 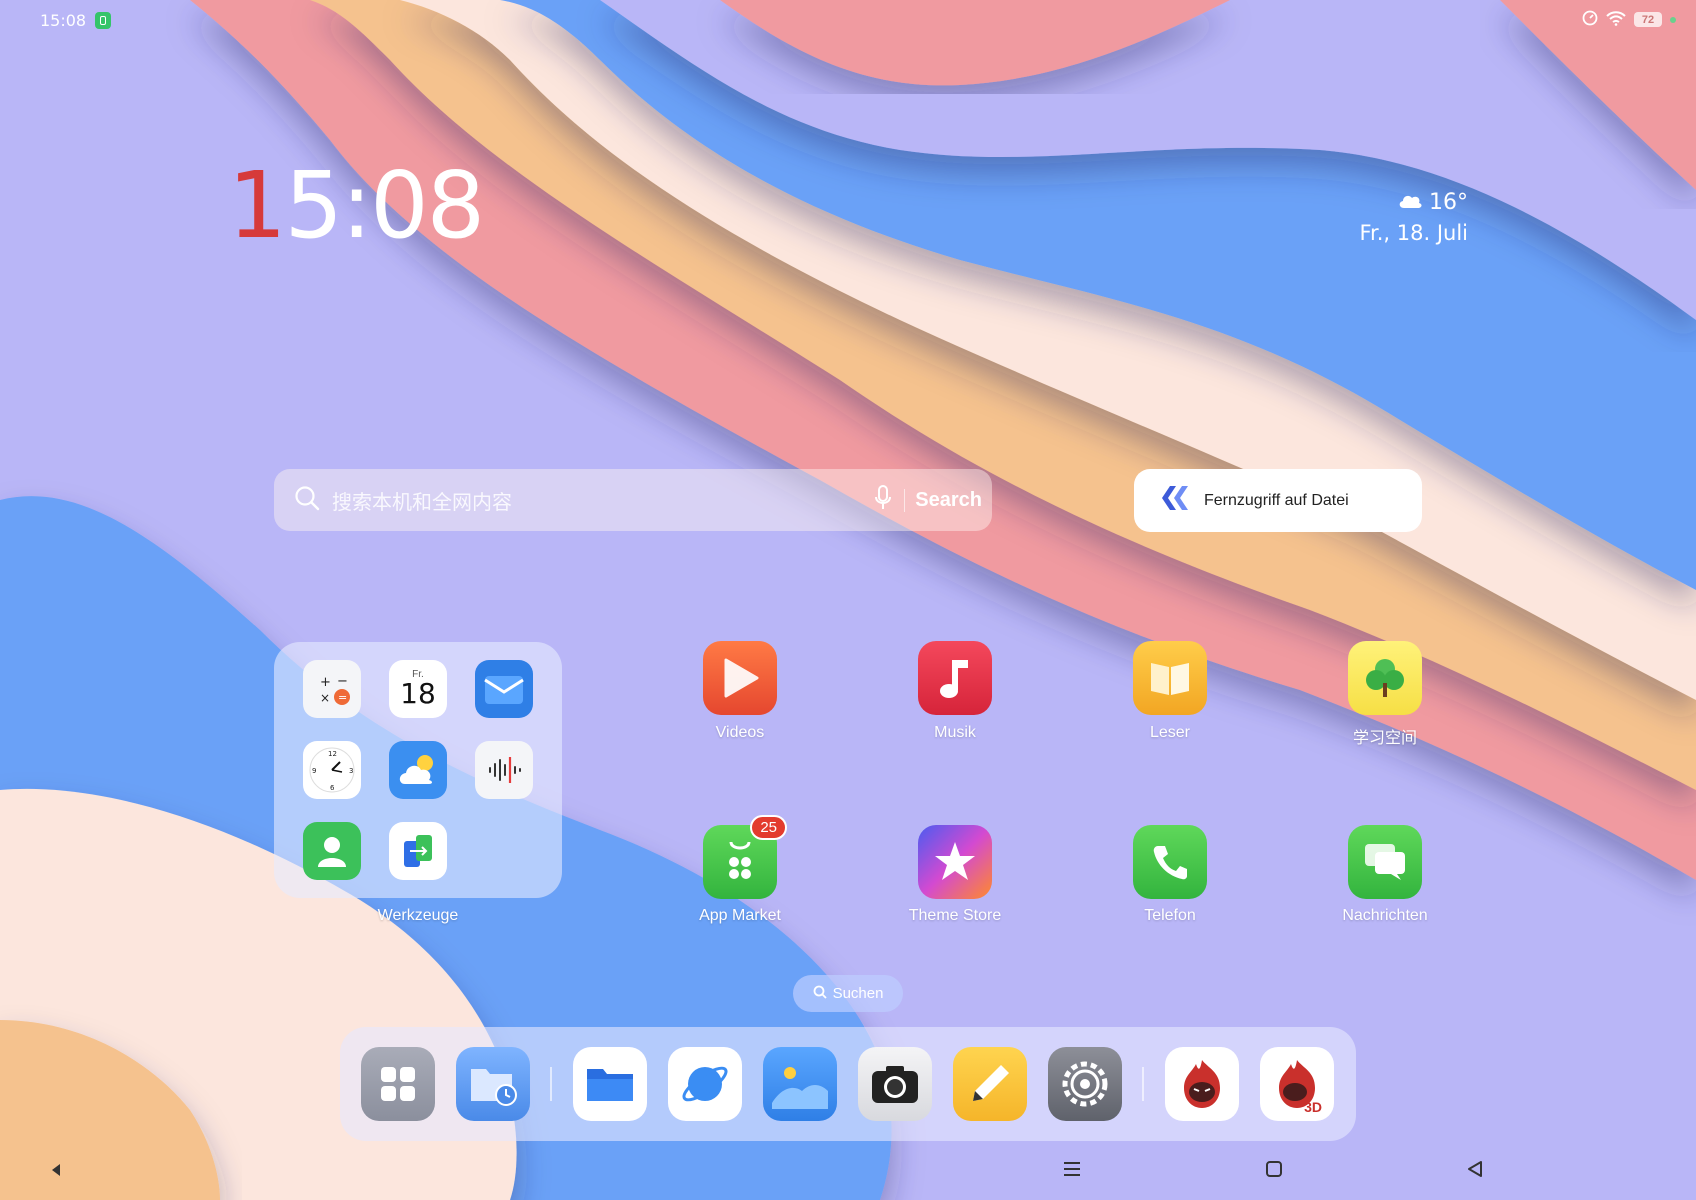 I want to click on weather-temperature: 16°, so click(x=1448, y=202).